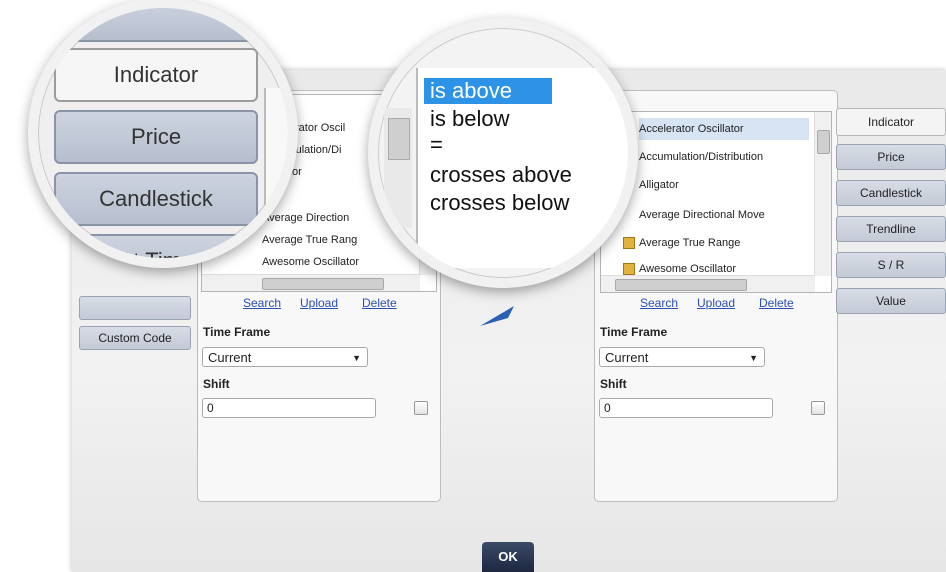 This screenshot has width=946, height=572. What do you see at coordinates (823, 142) in the screenshot?
I see `vscroll-thumb` at bounding box center [823, 142].